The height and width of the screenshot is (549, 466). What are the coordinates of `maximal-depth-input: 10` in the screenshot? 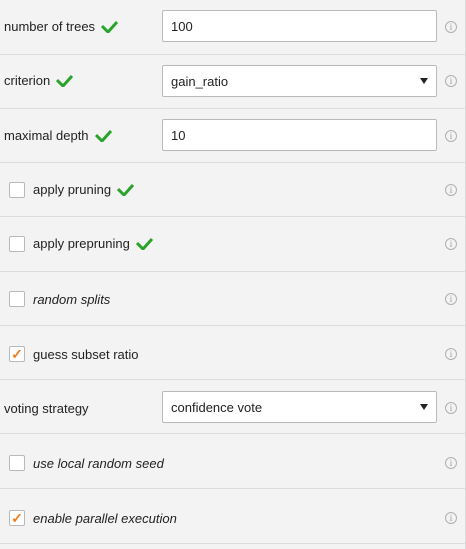 It's located at (299, 135).